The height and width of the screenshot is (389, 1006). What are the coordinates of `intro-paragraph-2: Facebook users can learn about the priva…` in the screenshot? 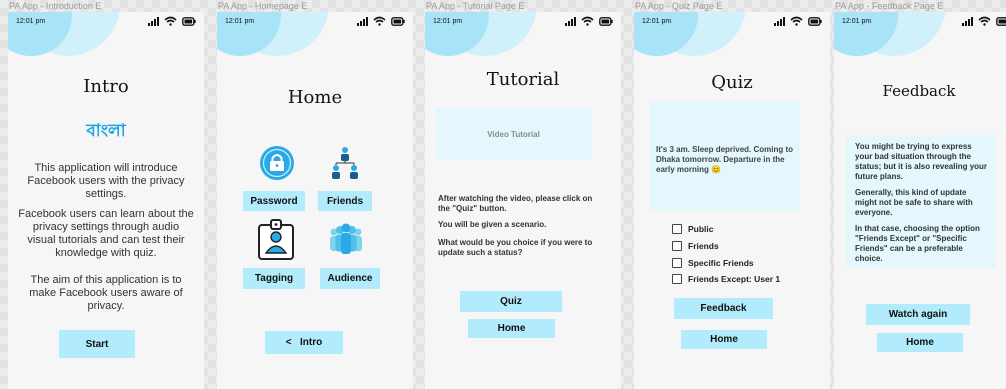 It's located at (106, 233).